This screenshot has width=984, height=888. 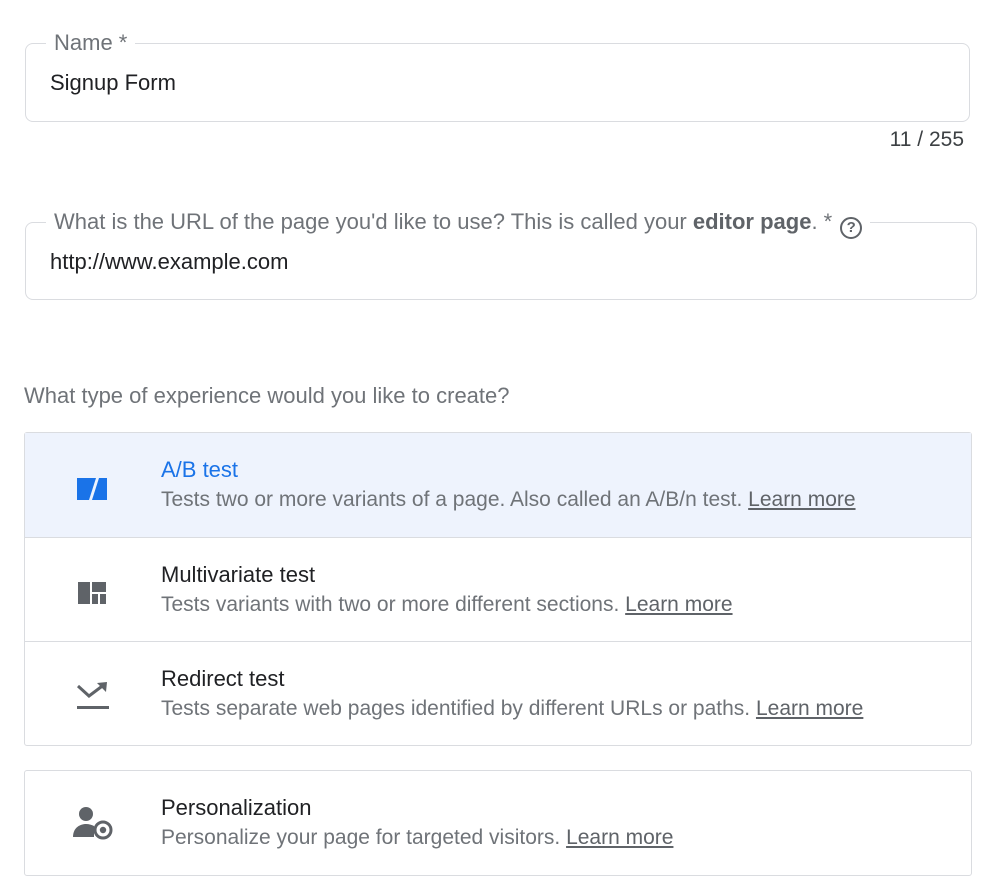 What do you see at coordinates (851, 228) in the screenshot?
I see `help-icon: ?` at bounding box center [851, 228].